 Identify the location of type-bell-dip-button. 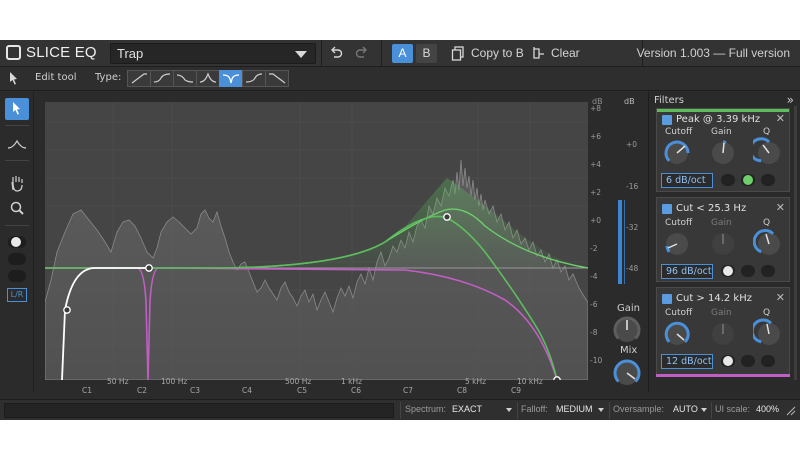
(185, 78).